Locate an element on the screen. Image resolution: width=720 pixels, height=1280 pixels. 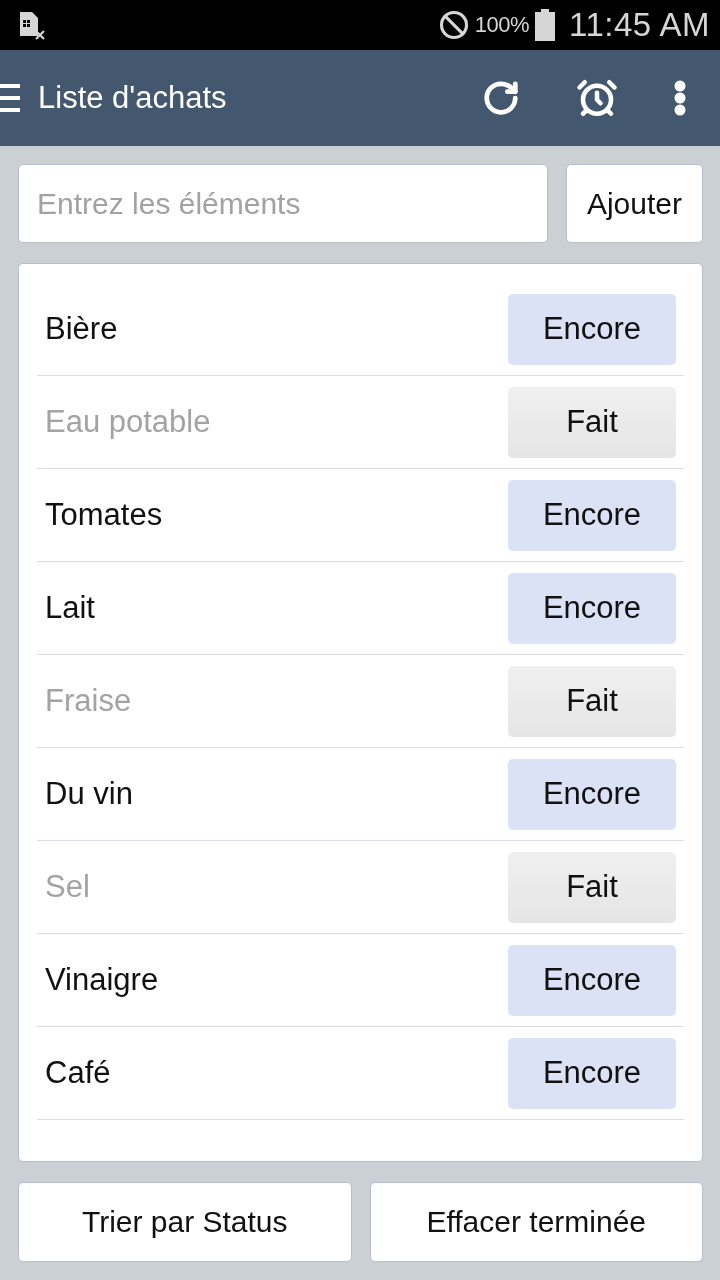
alarm-clock-icon is located at coordinates (597, 98).